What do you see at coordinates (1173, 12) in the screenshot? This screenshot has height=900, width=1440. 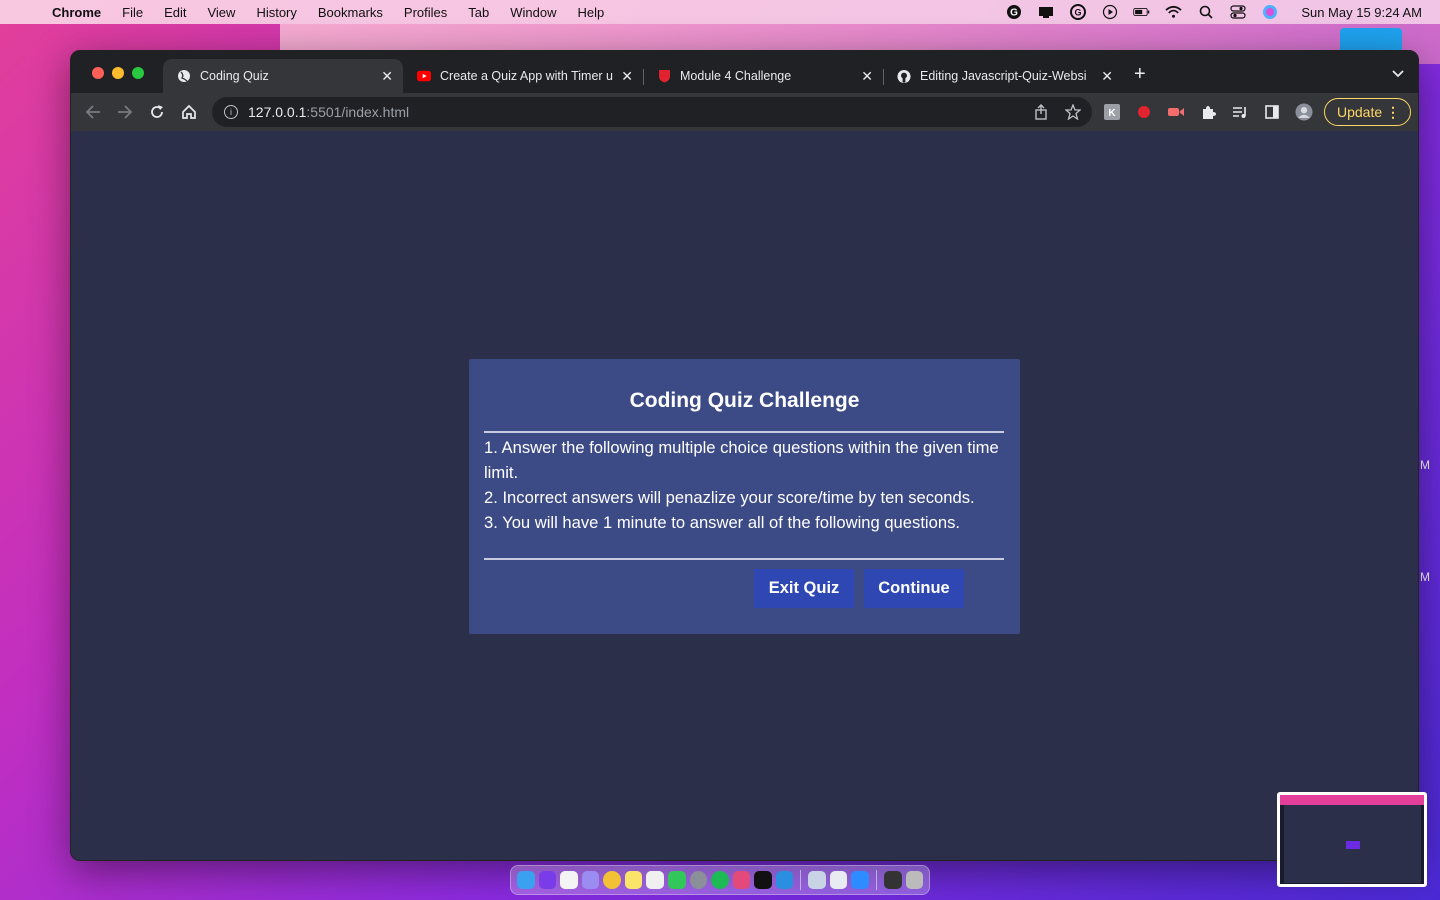 I see `wifi-icon` at bounding box center [1173, 12].